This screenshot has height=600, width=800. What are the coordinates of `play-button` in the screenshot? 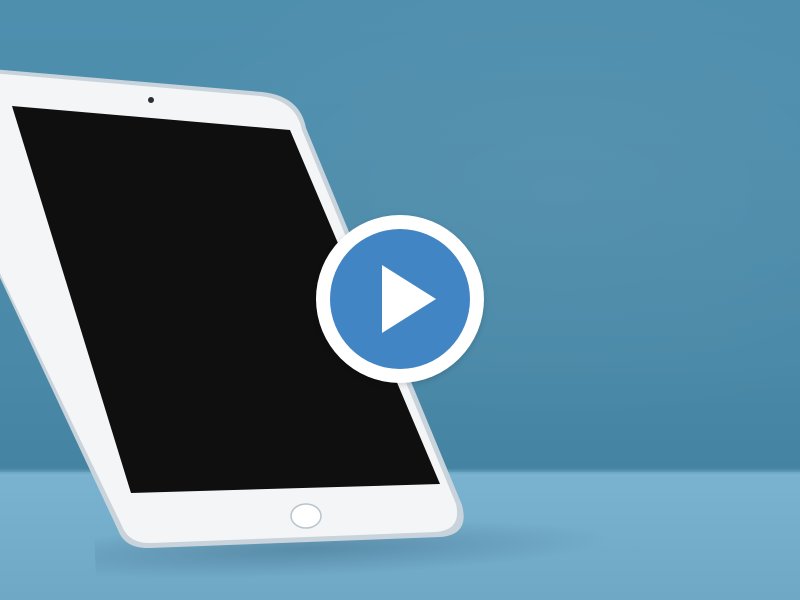 It's located at (400, 299).